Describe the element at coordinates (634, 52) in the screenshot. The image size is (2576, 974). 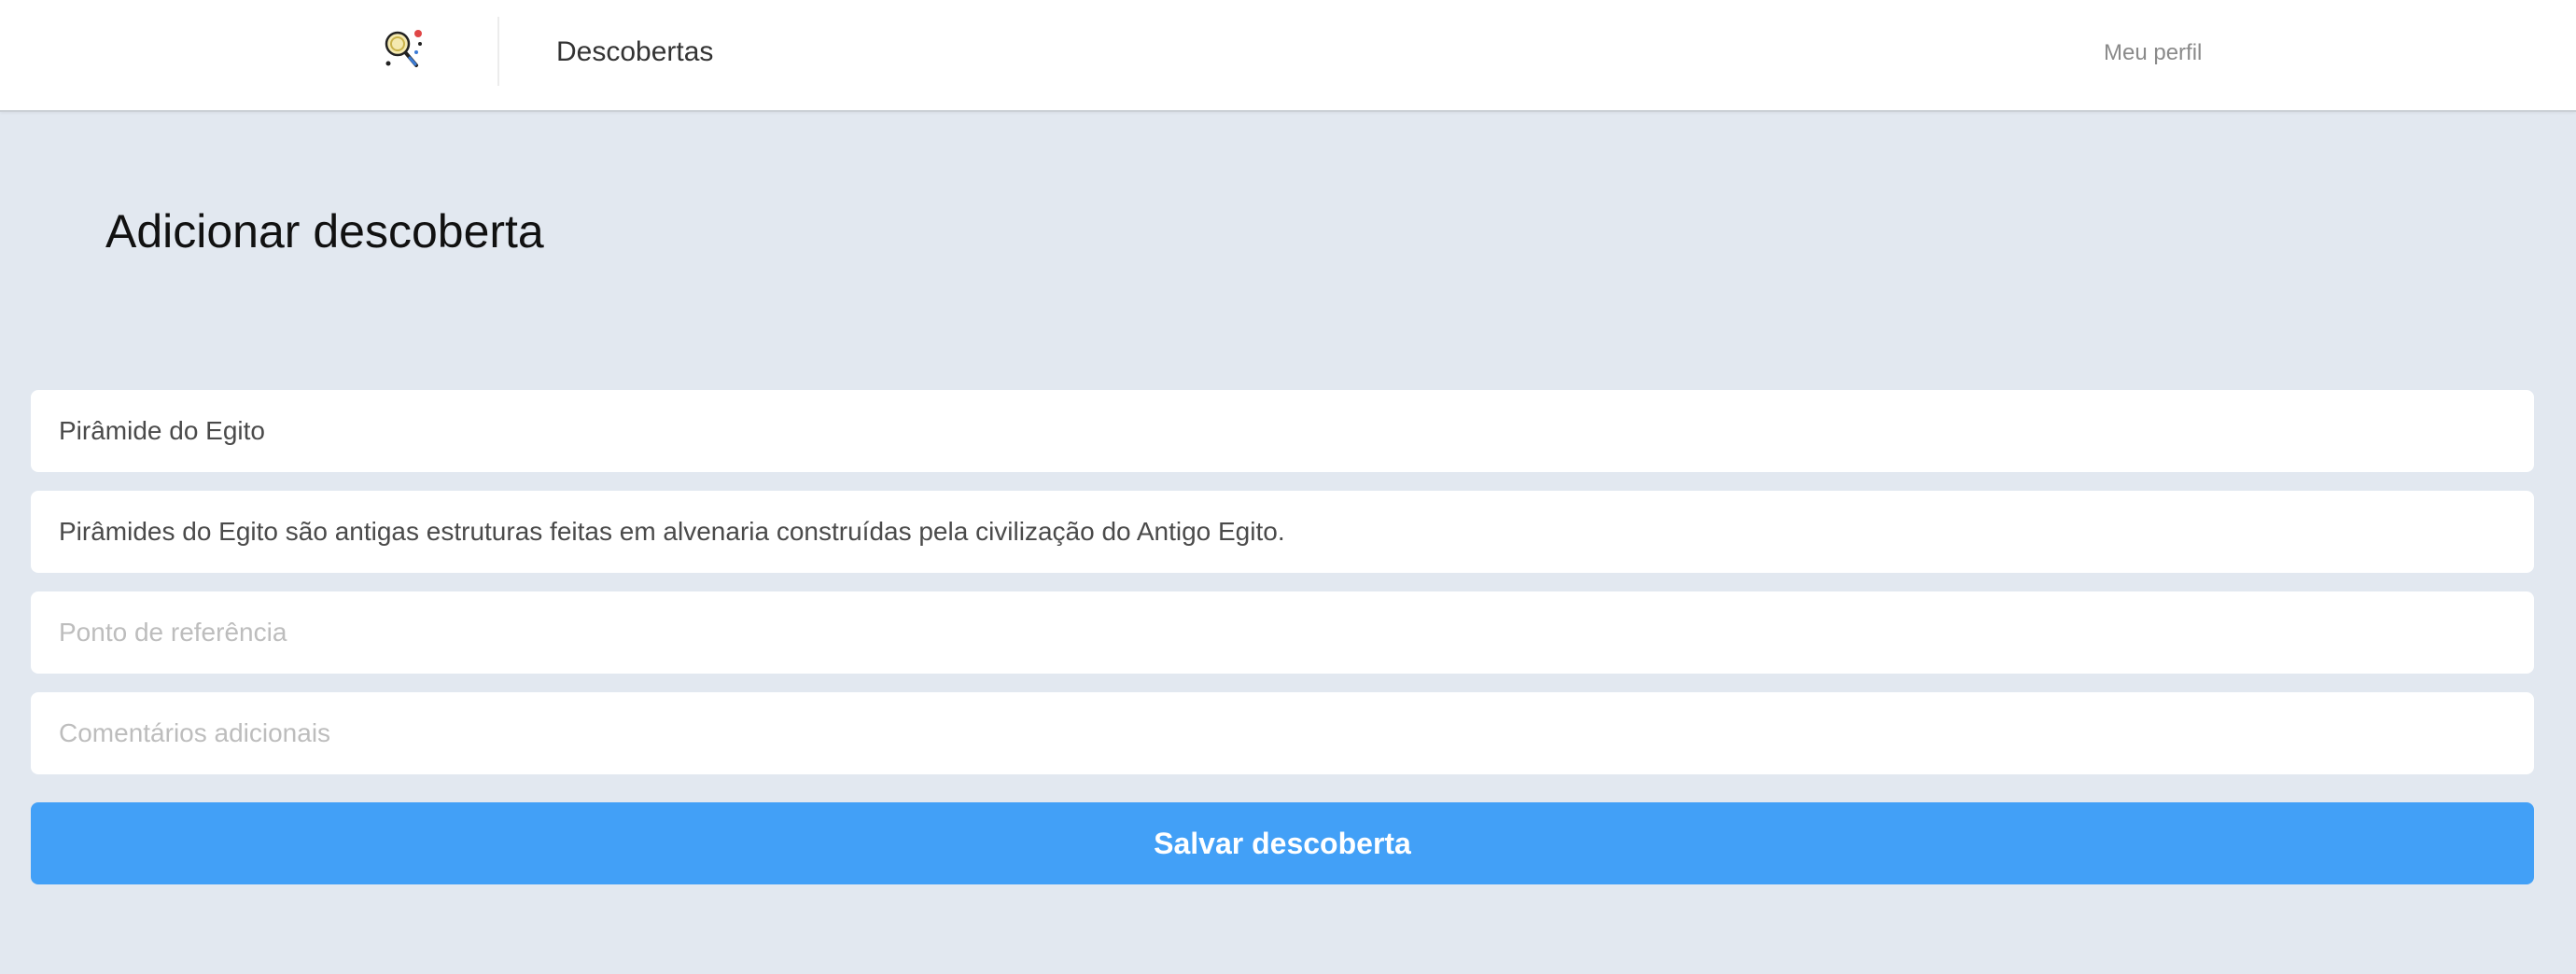
I see `nav-link-descobertas: Descobertas` at that location.